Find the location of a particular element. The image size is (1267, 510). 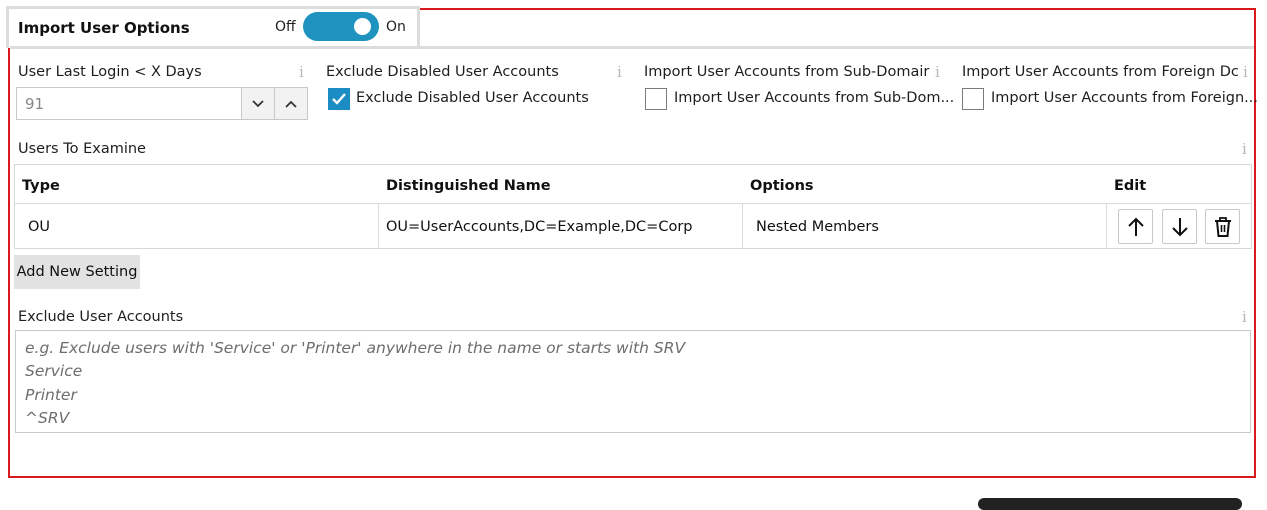

toggle-knob is located at coordinates (362, 26).